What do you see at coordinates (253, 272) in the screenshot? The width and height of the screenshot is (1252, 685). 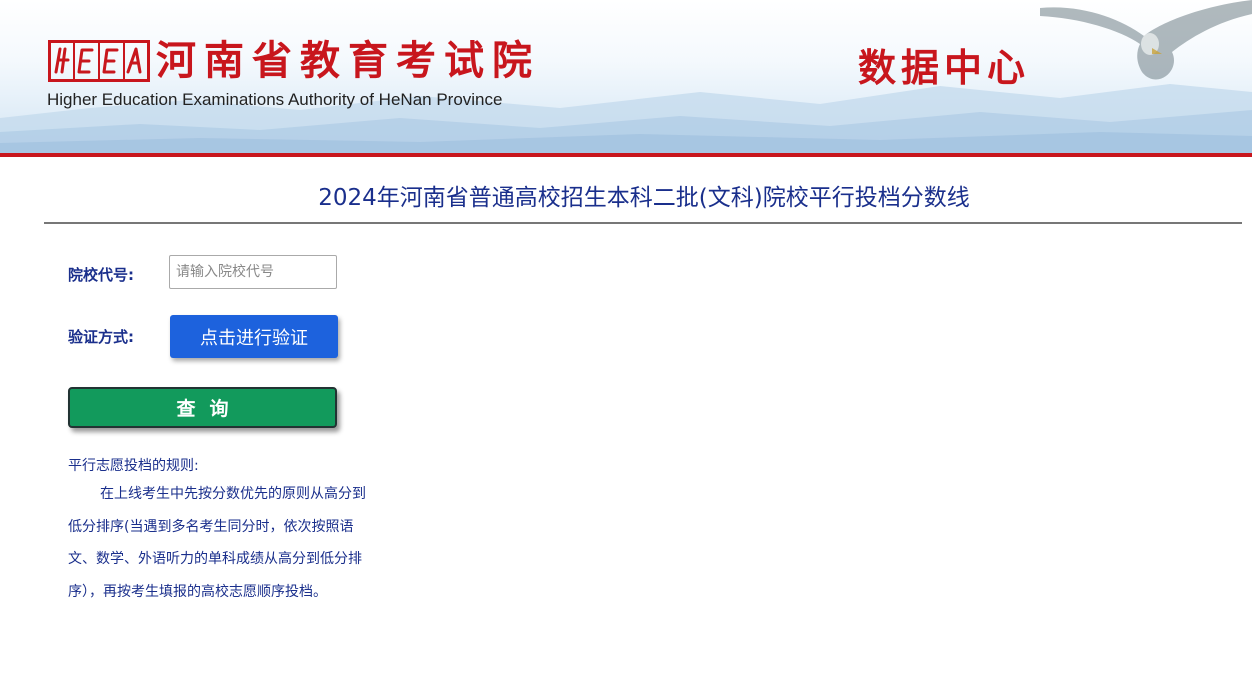 I see `school-code-input` at bounding box center [253, 272].